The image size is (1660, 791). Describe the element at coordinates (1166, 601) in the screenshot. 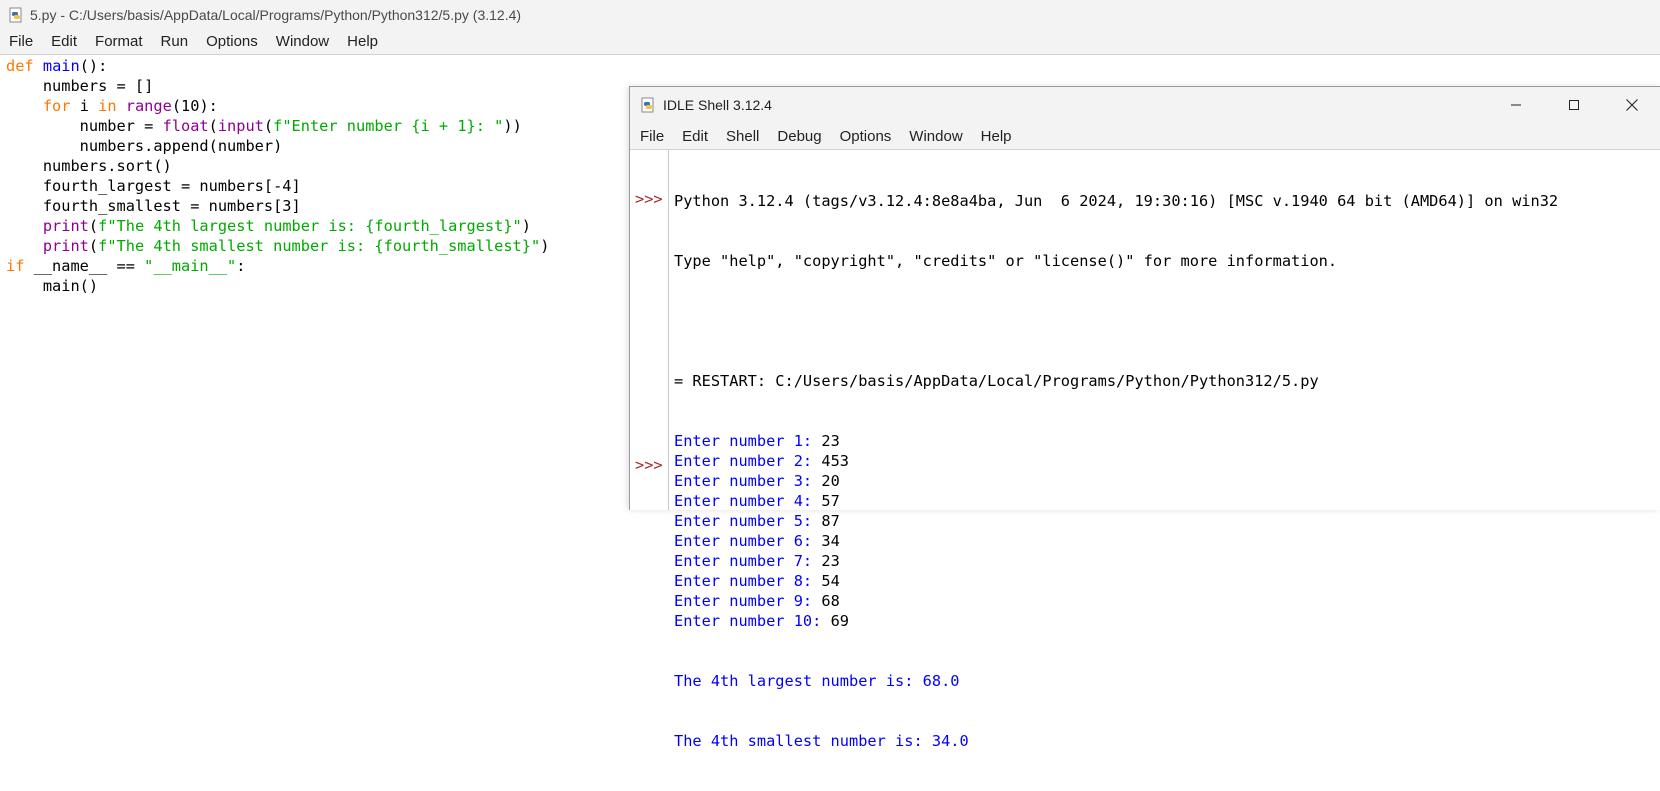

I see `input-line-9: Enter number 9: 68` at that location.